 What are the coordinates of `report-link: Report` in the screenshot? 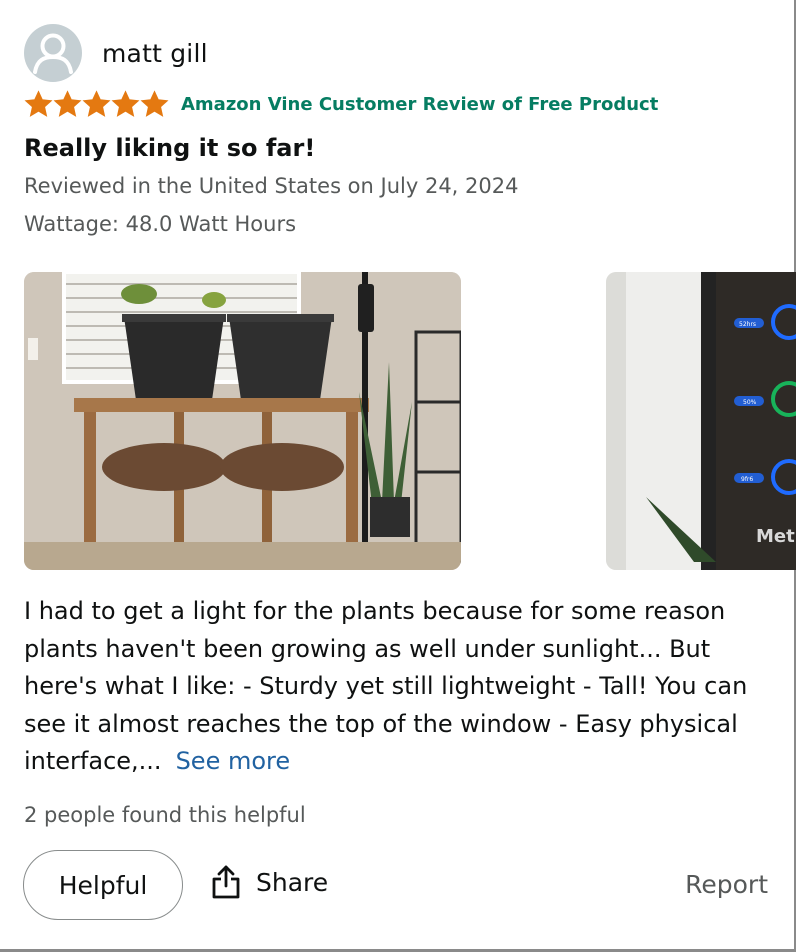 It's located at (726, 884).